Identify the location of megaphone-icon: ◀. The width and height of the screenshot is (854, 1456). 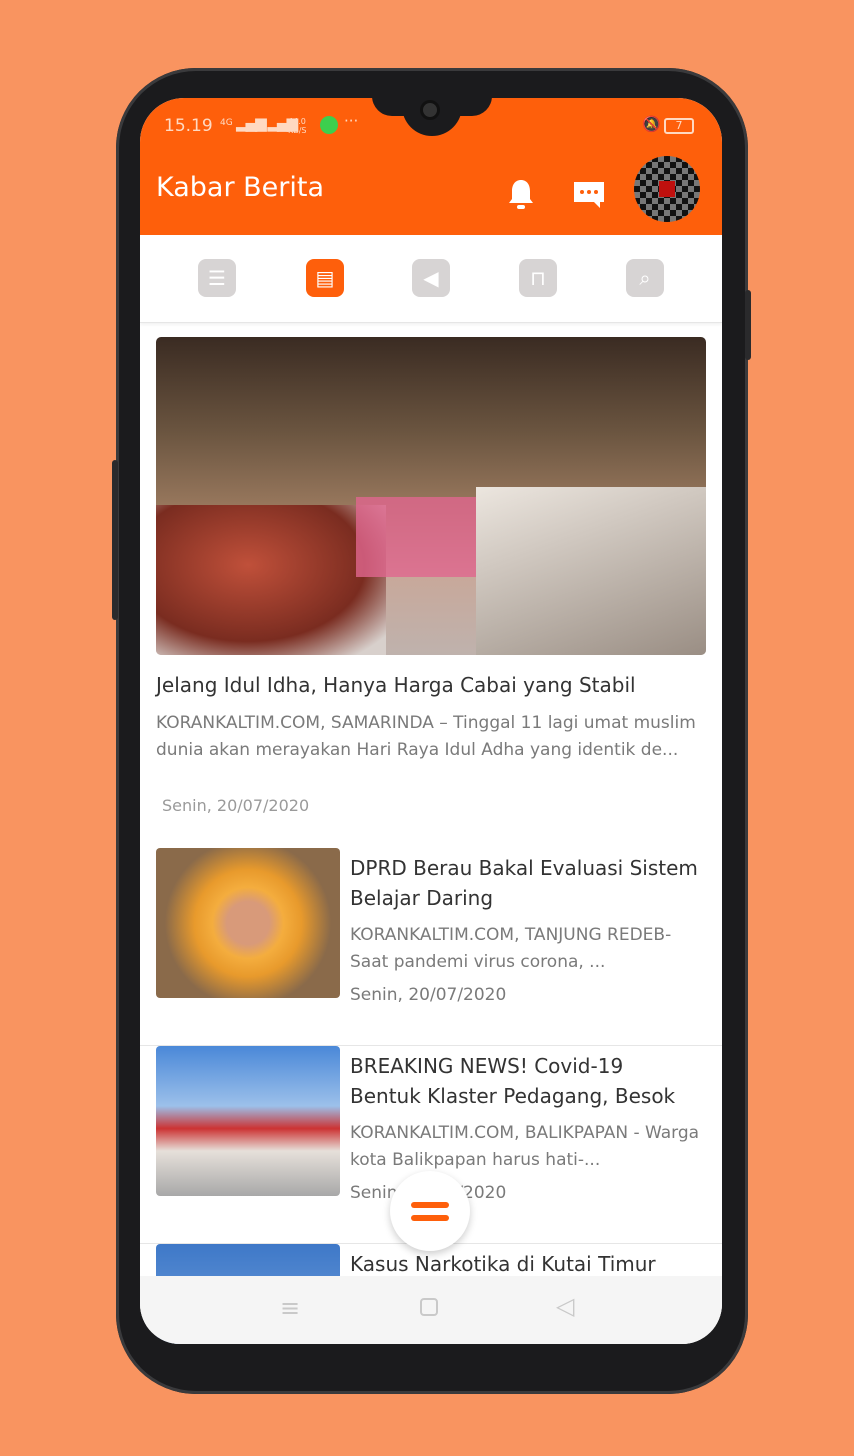
(431, 278).